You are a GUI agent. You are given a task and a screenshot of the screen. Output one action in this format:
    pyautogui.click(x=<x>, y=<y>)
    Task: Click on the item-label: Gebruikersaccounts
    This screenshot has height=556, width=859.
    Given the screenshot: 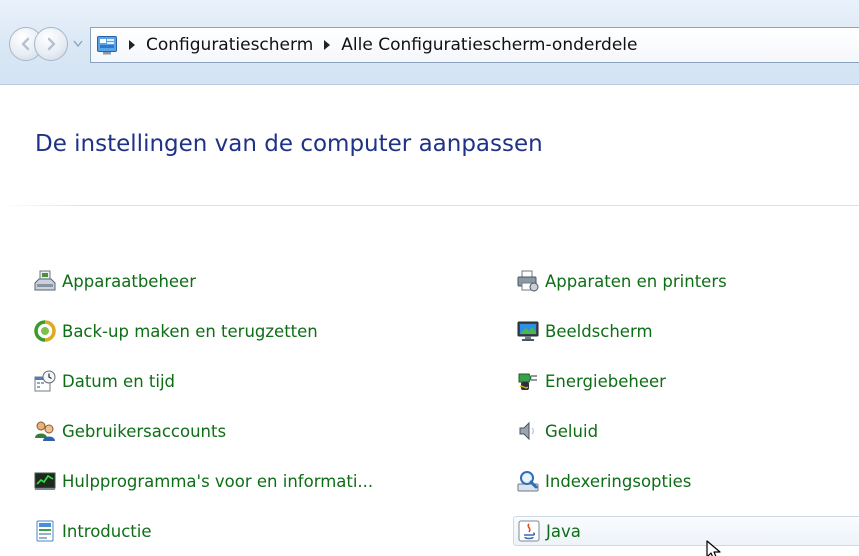 What is the action you would take?
    pyautogui.click(x=144, y=431)
    